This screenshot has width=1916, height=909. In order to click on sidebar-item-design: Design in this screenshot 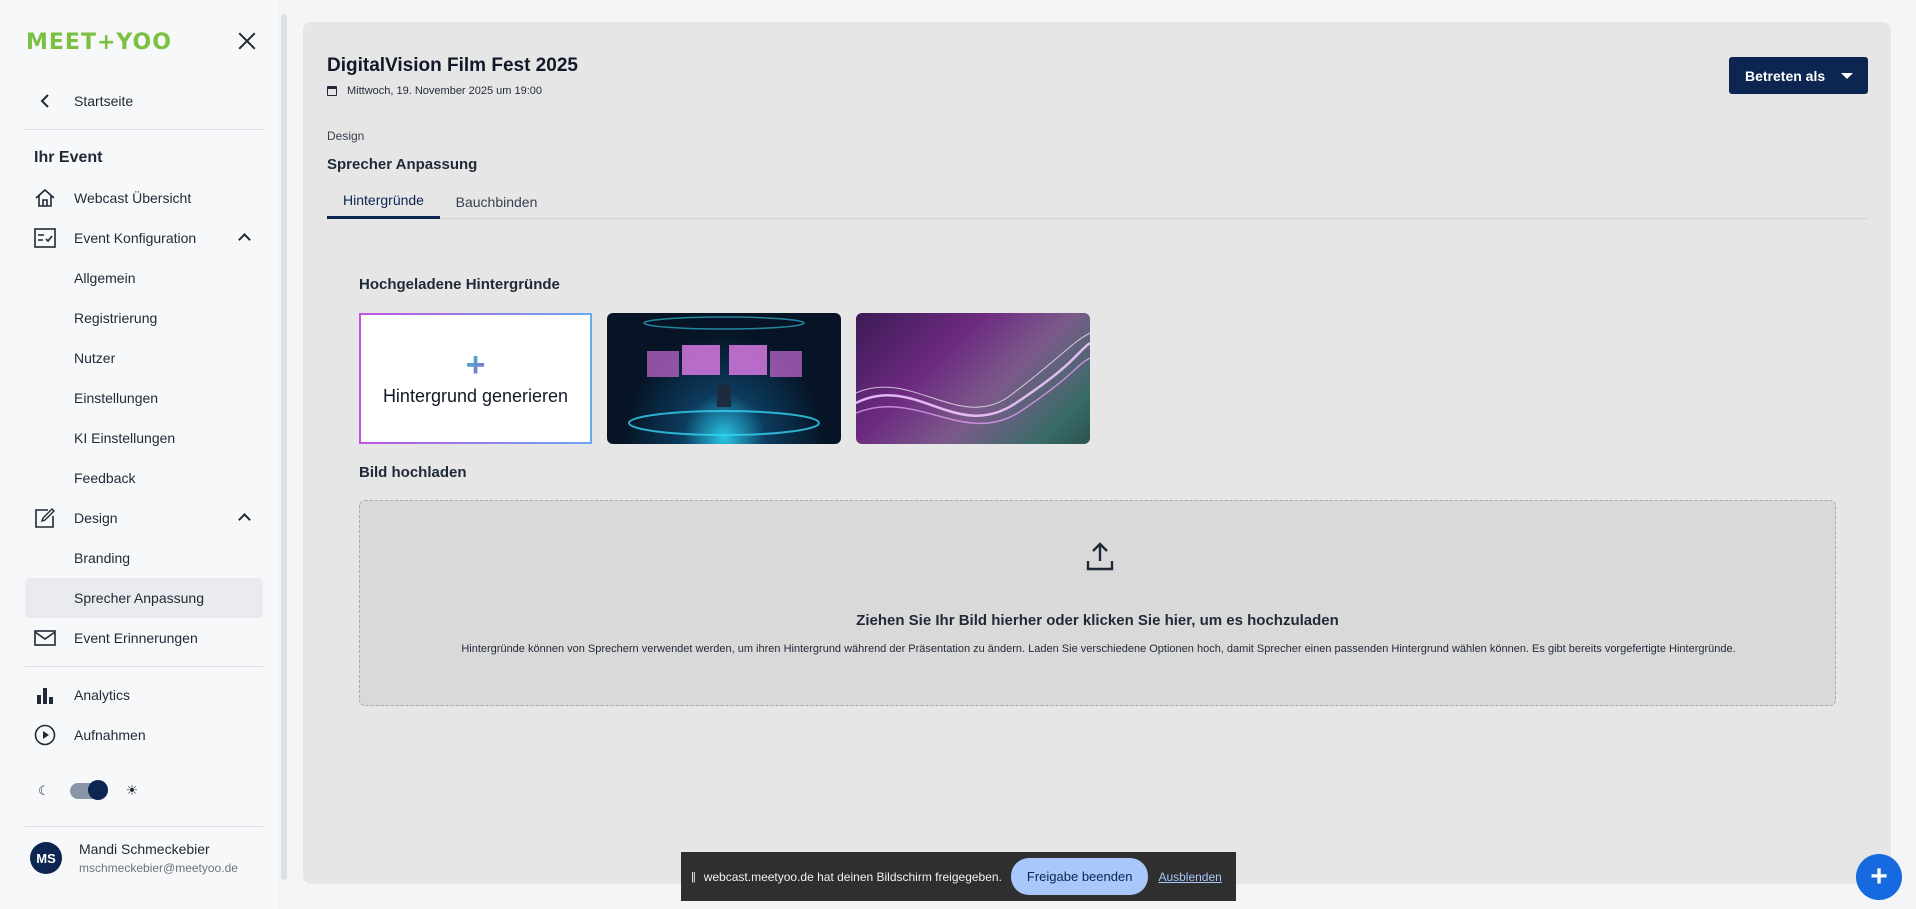, I will do `click(144, 518)`.